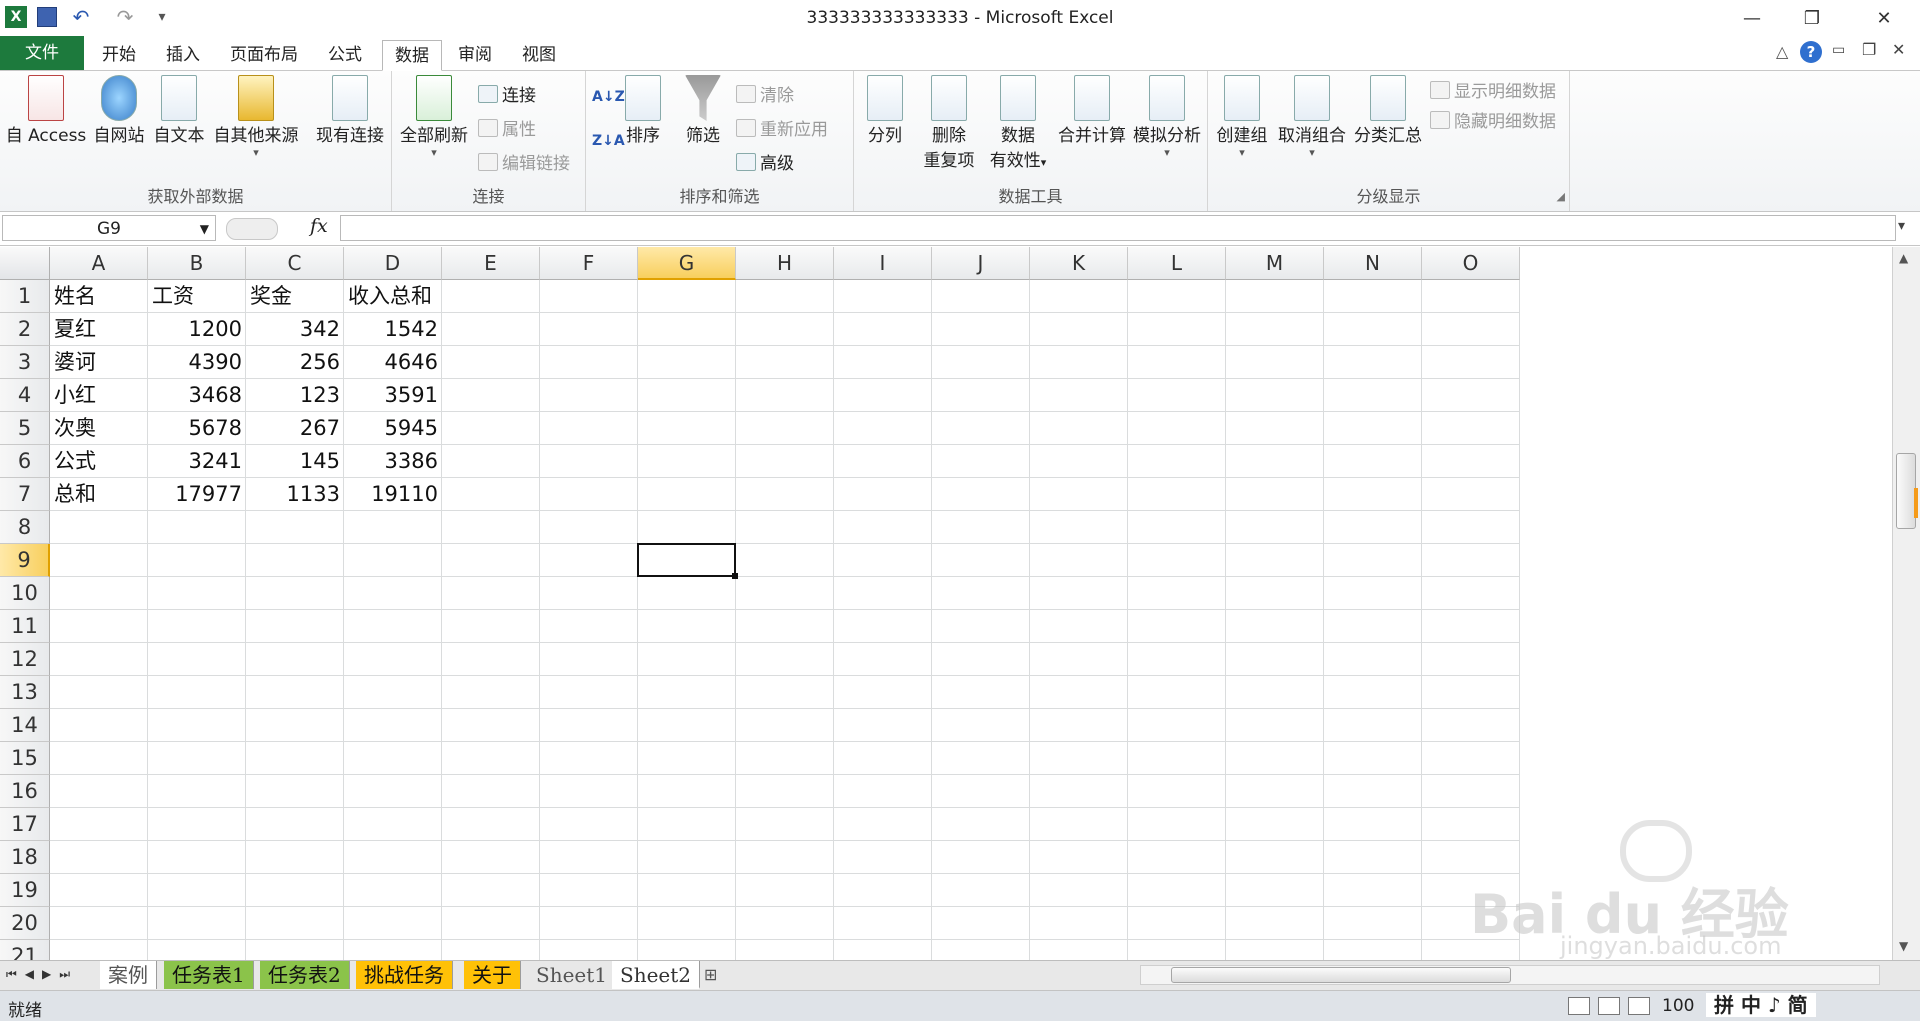 The height and width of the screenshot is (1021, 1920). What do you see at coordinates (703, 110) in the screenshot?
I see `filter-button: 筛选` at bounding box center [703, 110].